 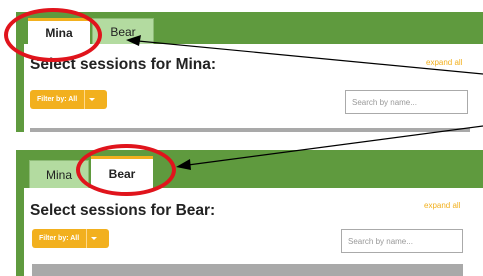 What do you see at coordinates (335, 145) in the screenshot?
I see `arrow-to-bear-tab` at bounding box center [335, 145].